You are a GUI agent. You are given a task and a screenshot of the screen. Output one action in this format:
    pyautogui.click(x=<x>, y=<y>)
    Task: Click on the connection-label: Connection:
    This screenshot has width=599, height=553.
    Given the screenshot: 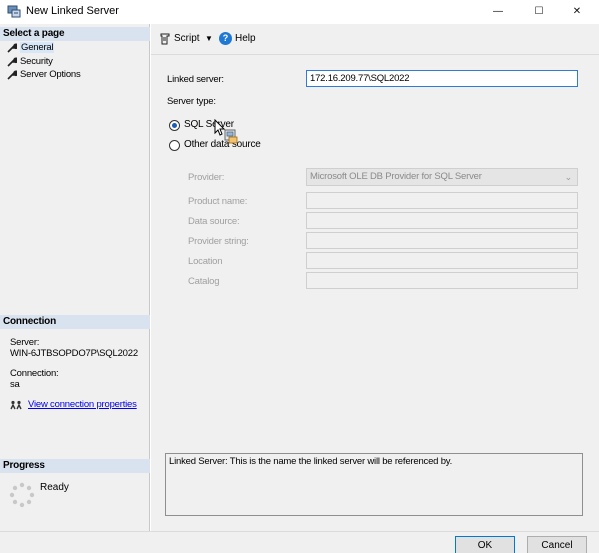 What is the action you would take?
    pyautogui.click(x=34, y=373)
    